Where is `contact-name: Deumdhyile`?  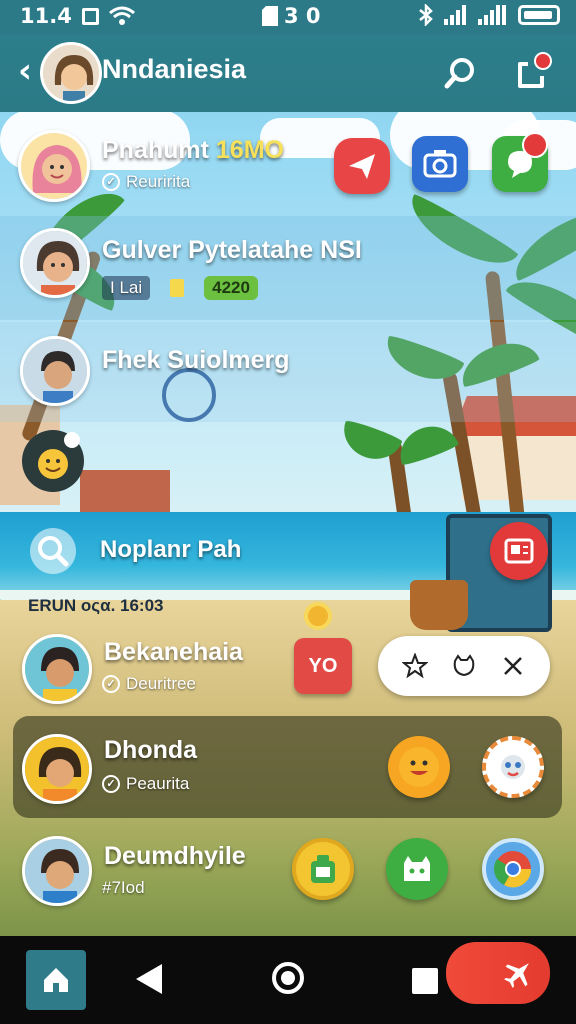 contact-name: Deumdhyile is located at coordinates (175, 856).